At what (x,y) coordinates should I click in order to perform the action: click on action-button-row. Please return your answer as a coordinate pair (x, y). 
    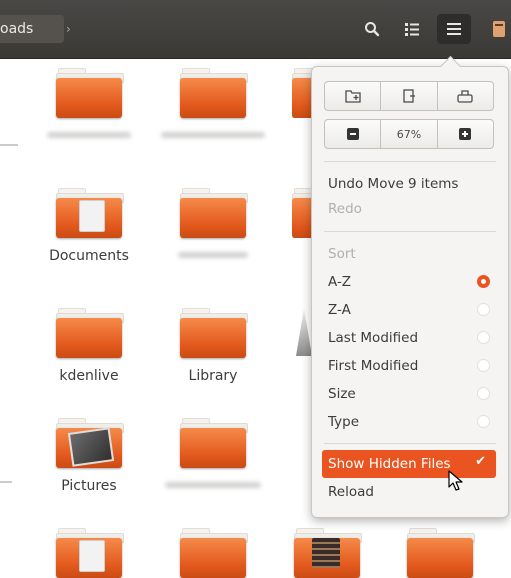
    Looking at the image, I should click on (409, 96).